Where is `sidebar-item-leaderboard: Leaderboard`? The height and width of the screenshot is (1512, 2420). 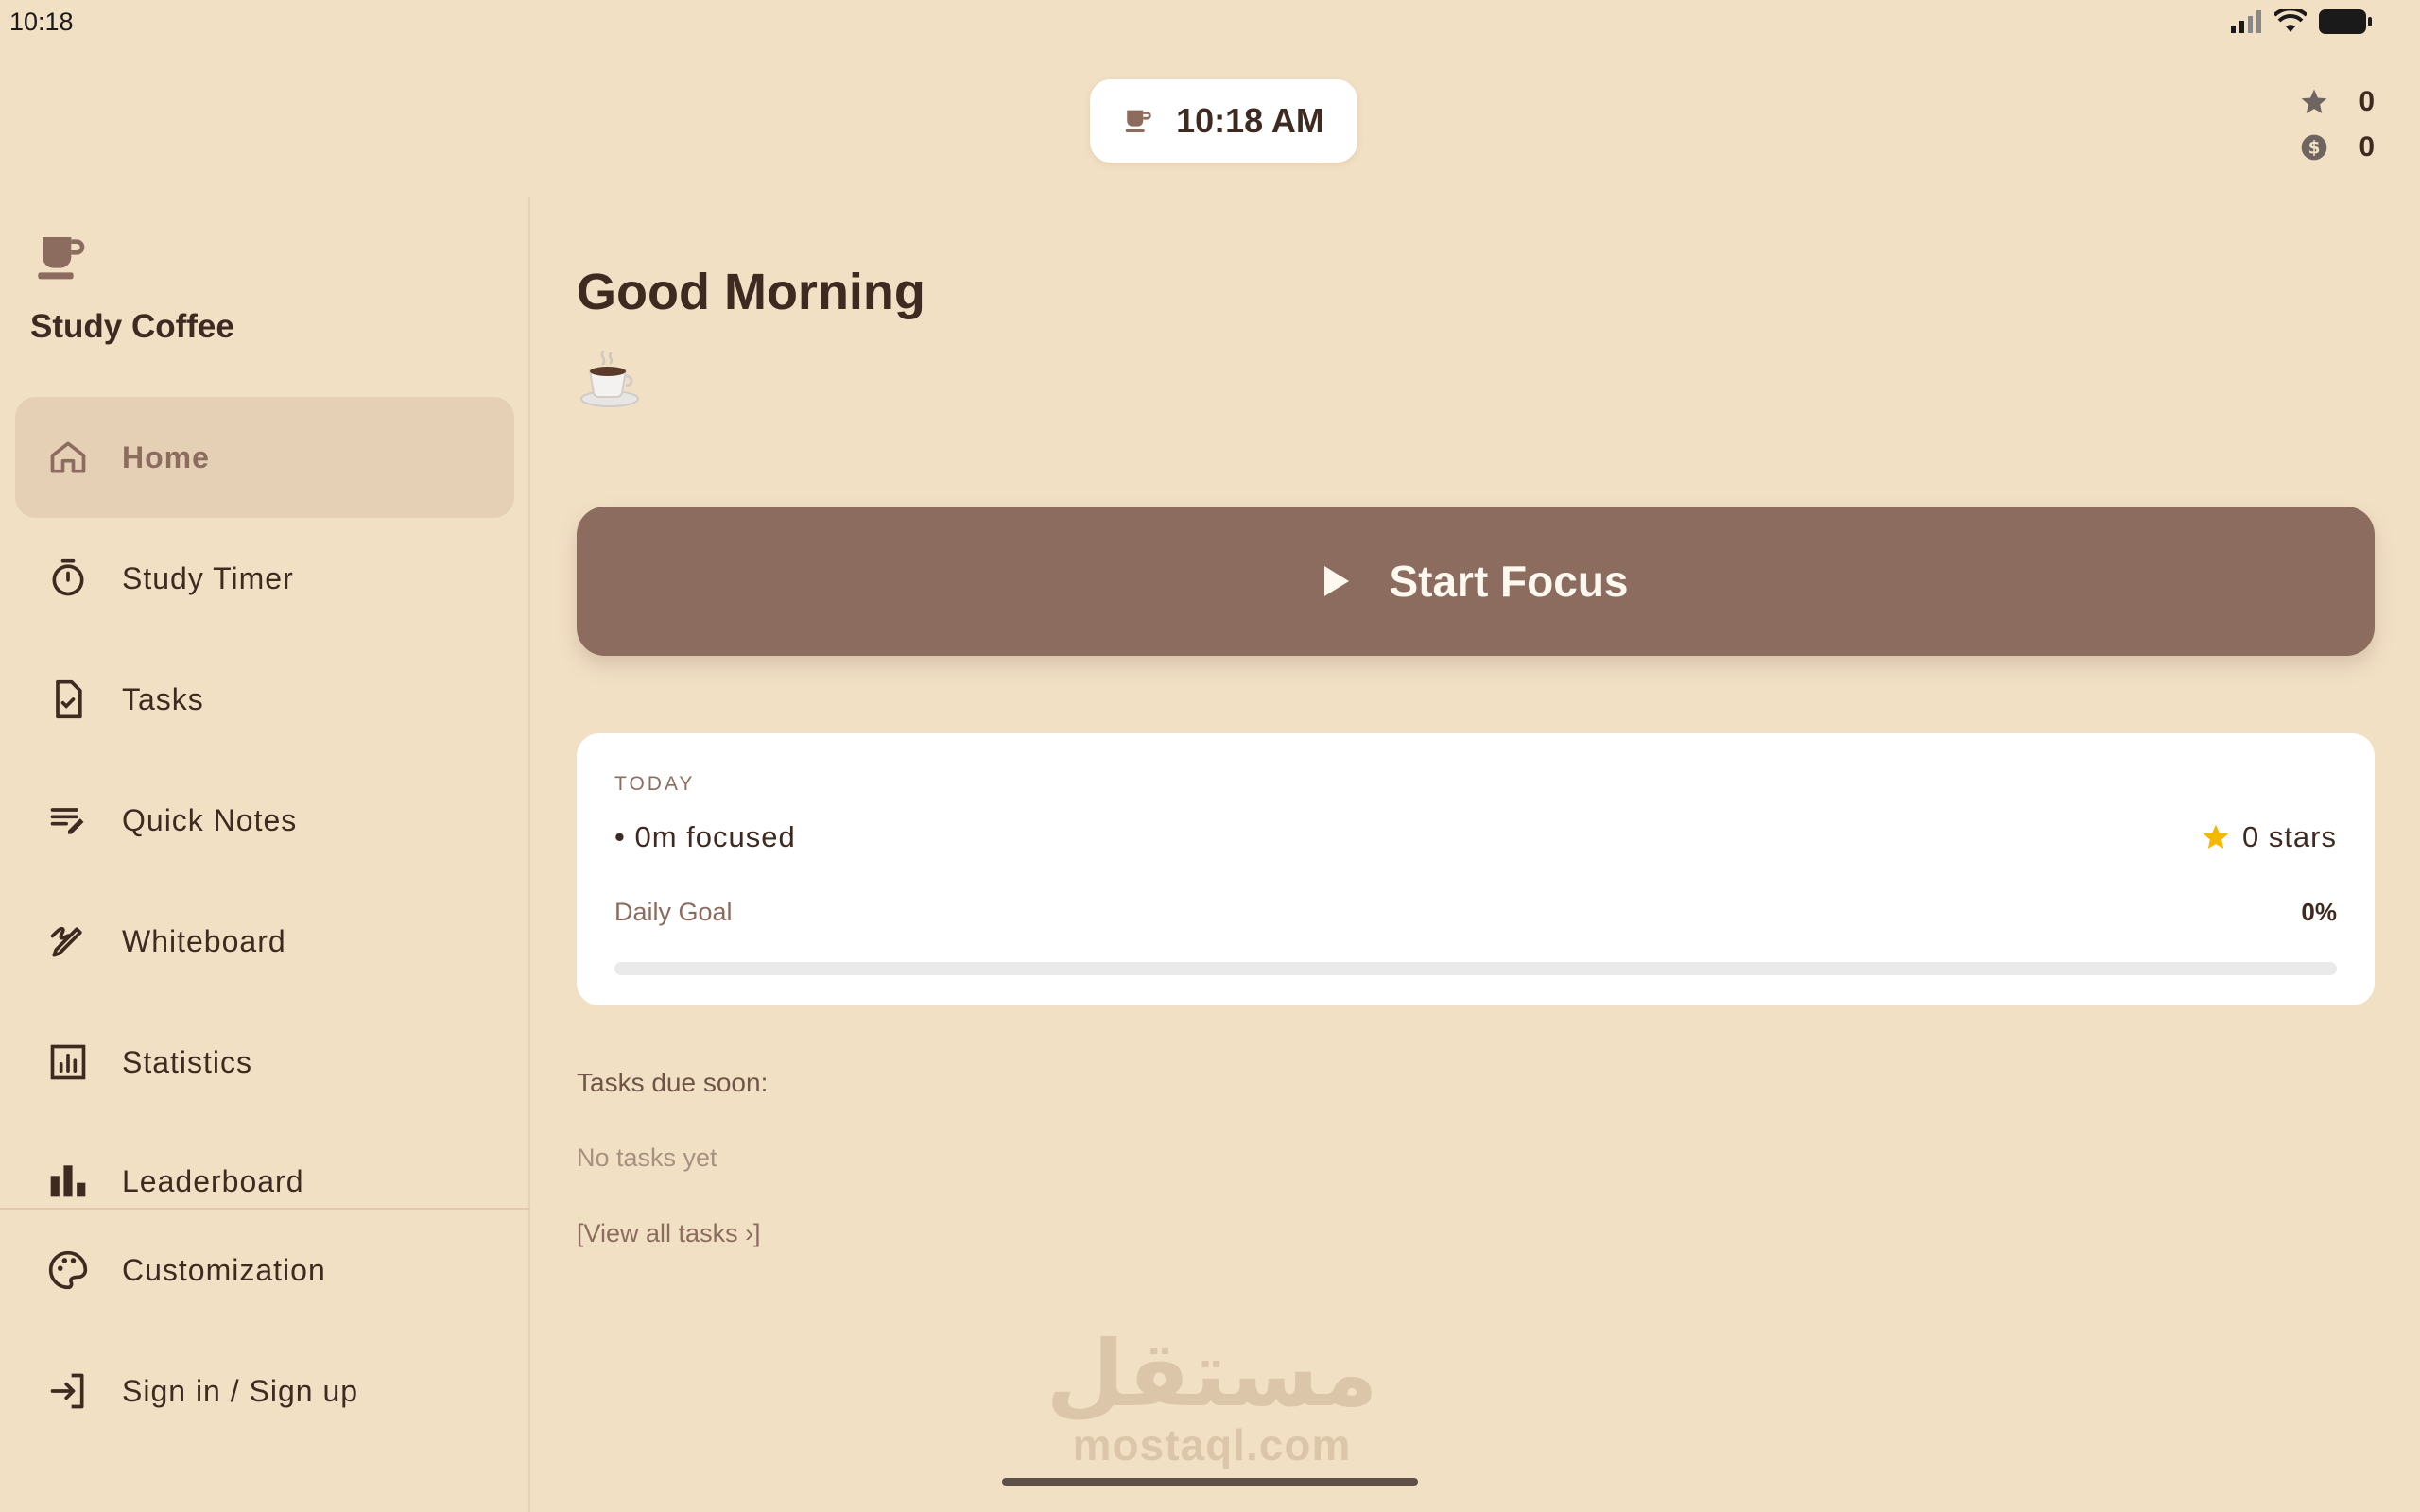 sidebar-item-leaderboard: Leaderboard is located at coordinates (264, 1163).